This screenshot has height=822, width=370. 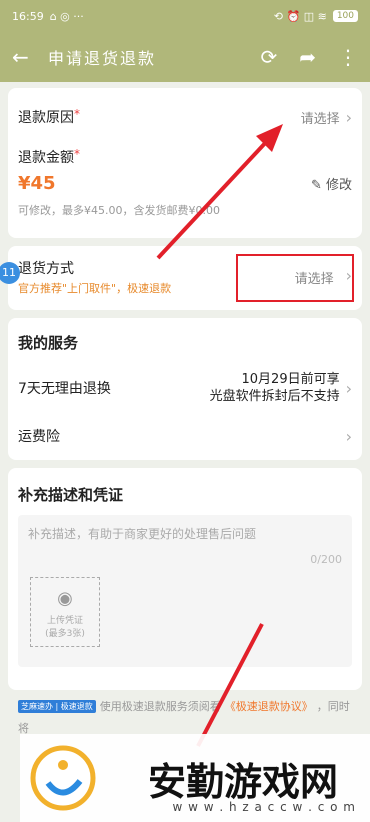 What do you see at coordinates (185, 183) in the screenshot?
I see `refund-amount-row: ¥45 ✎ 修改` at bounding box center [185, 183].